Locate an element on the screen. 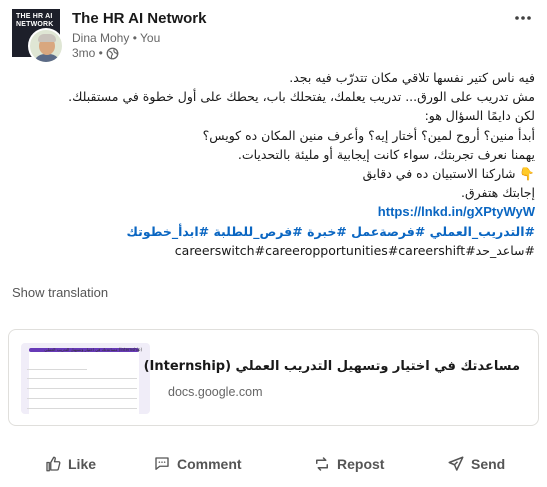 This screenshot has height=487, width=547. comment-icon is located at coordinates (162, 463).